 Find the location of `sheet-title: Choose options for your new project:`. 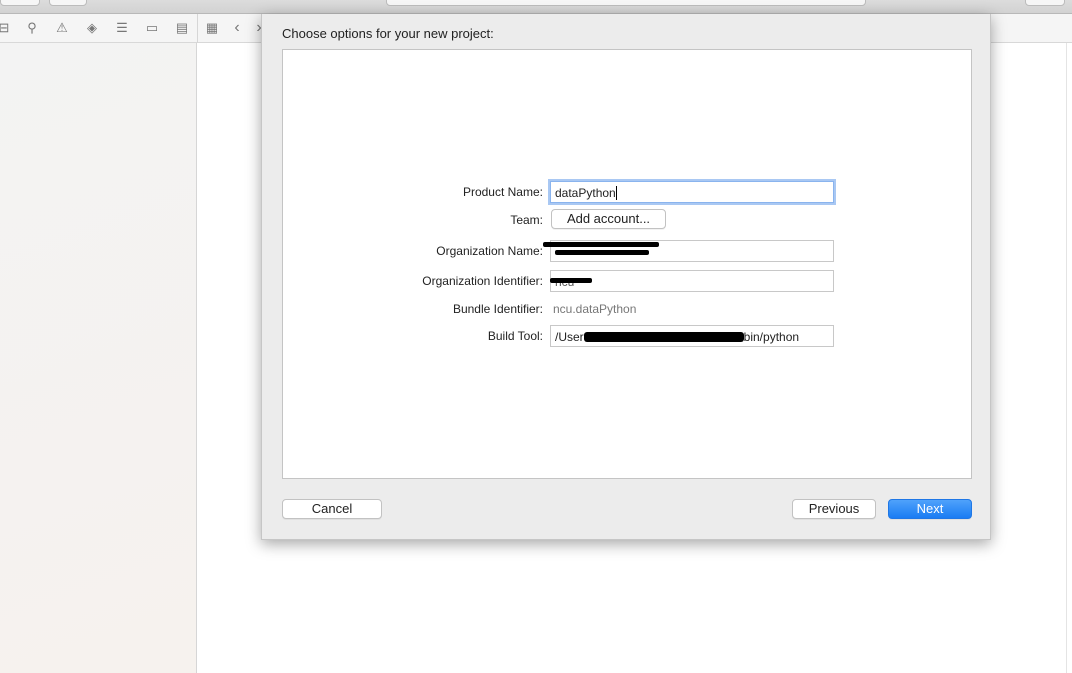

sheet-title: Choose options for your new project: is located at coordinates (388, 33).